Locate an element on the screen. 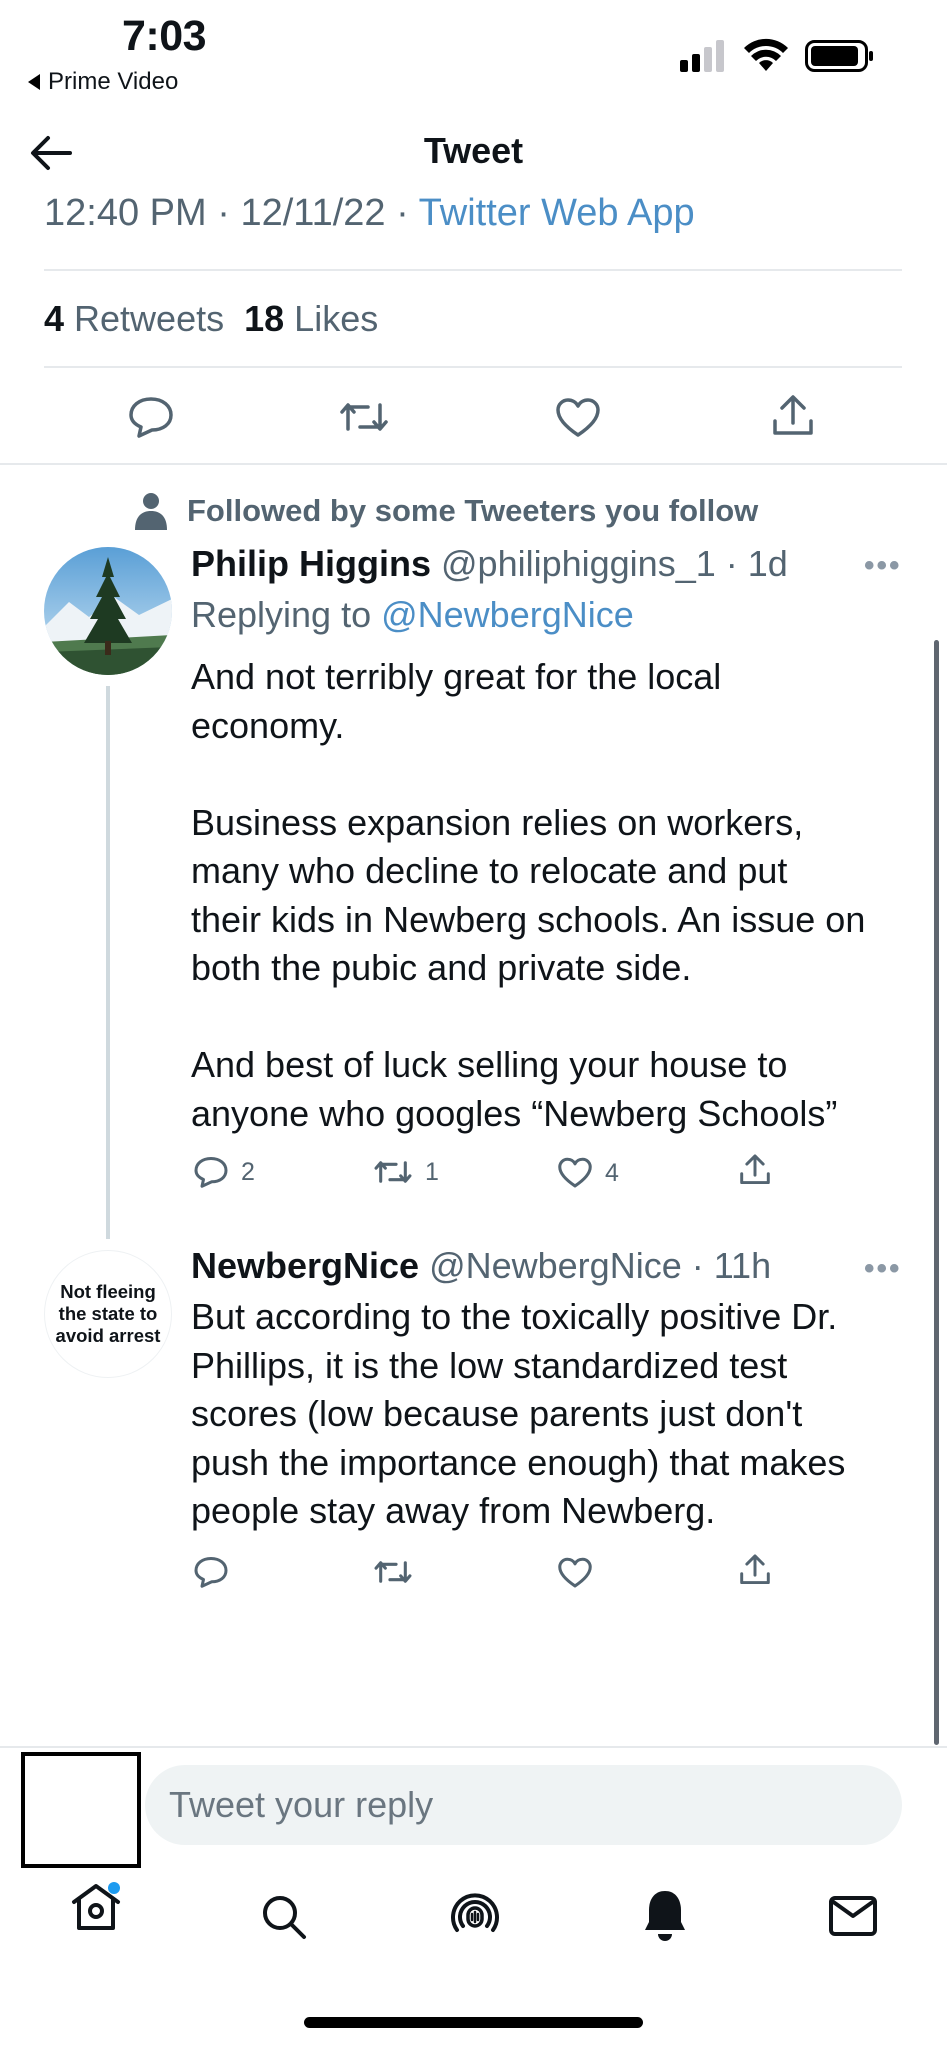 The height and width of the screenshot is (2048, 947). reply-author-line: NewbergNice @NewbergNice · 11h is located at coordinates (481, 1266).